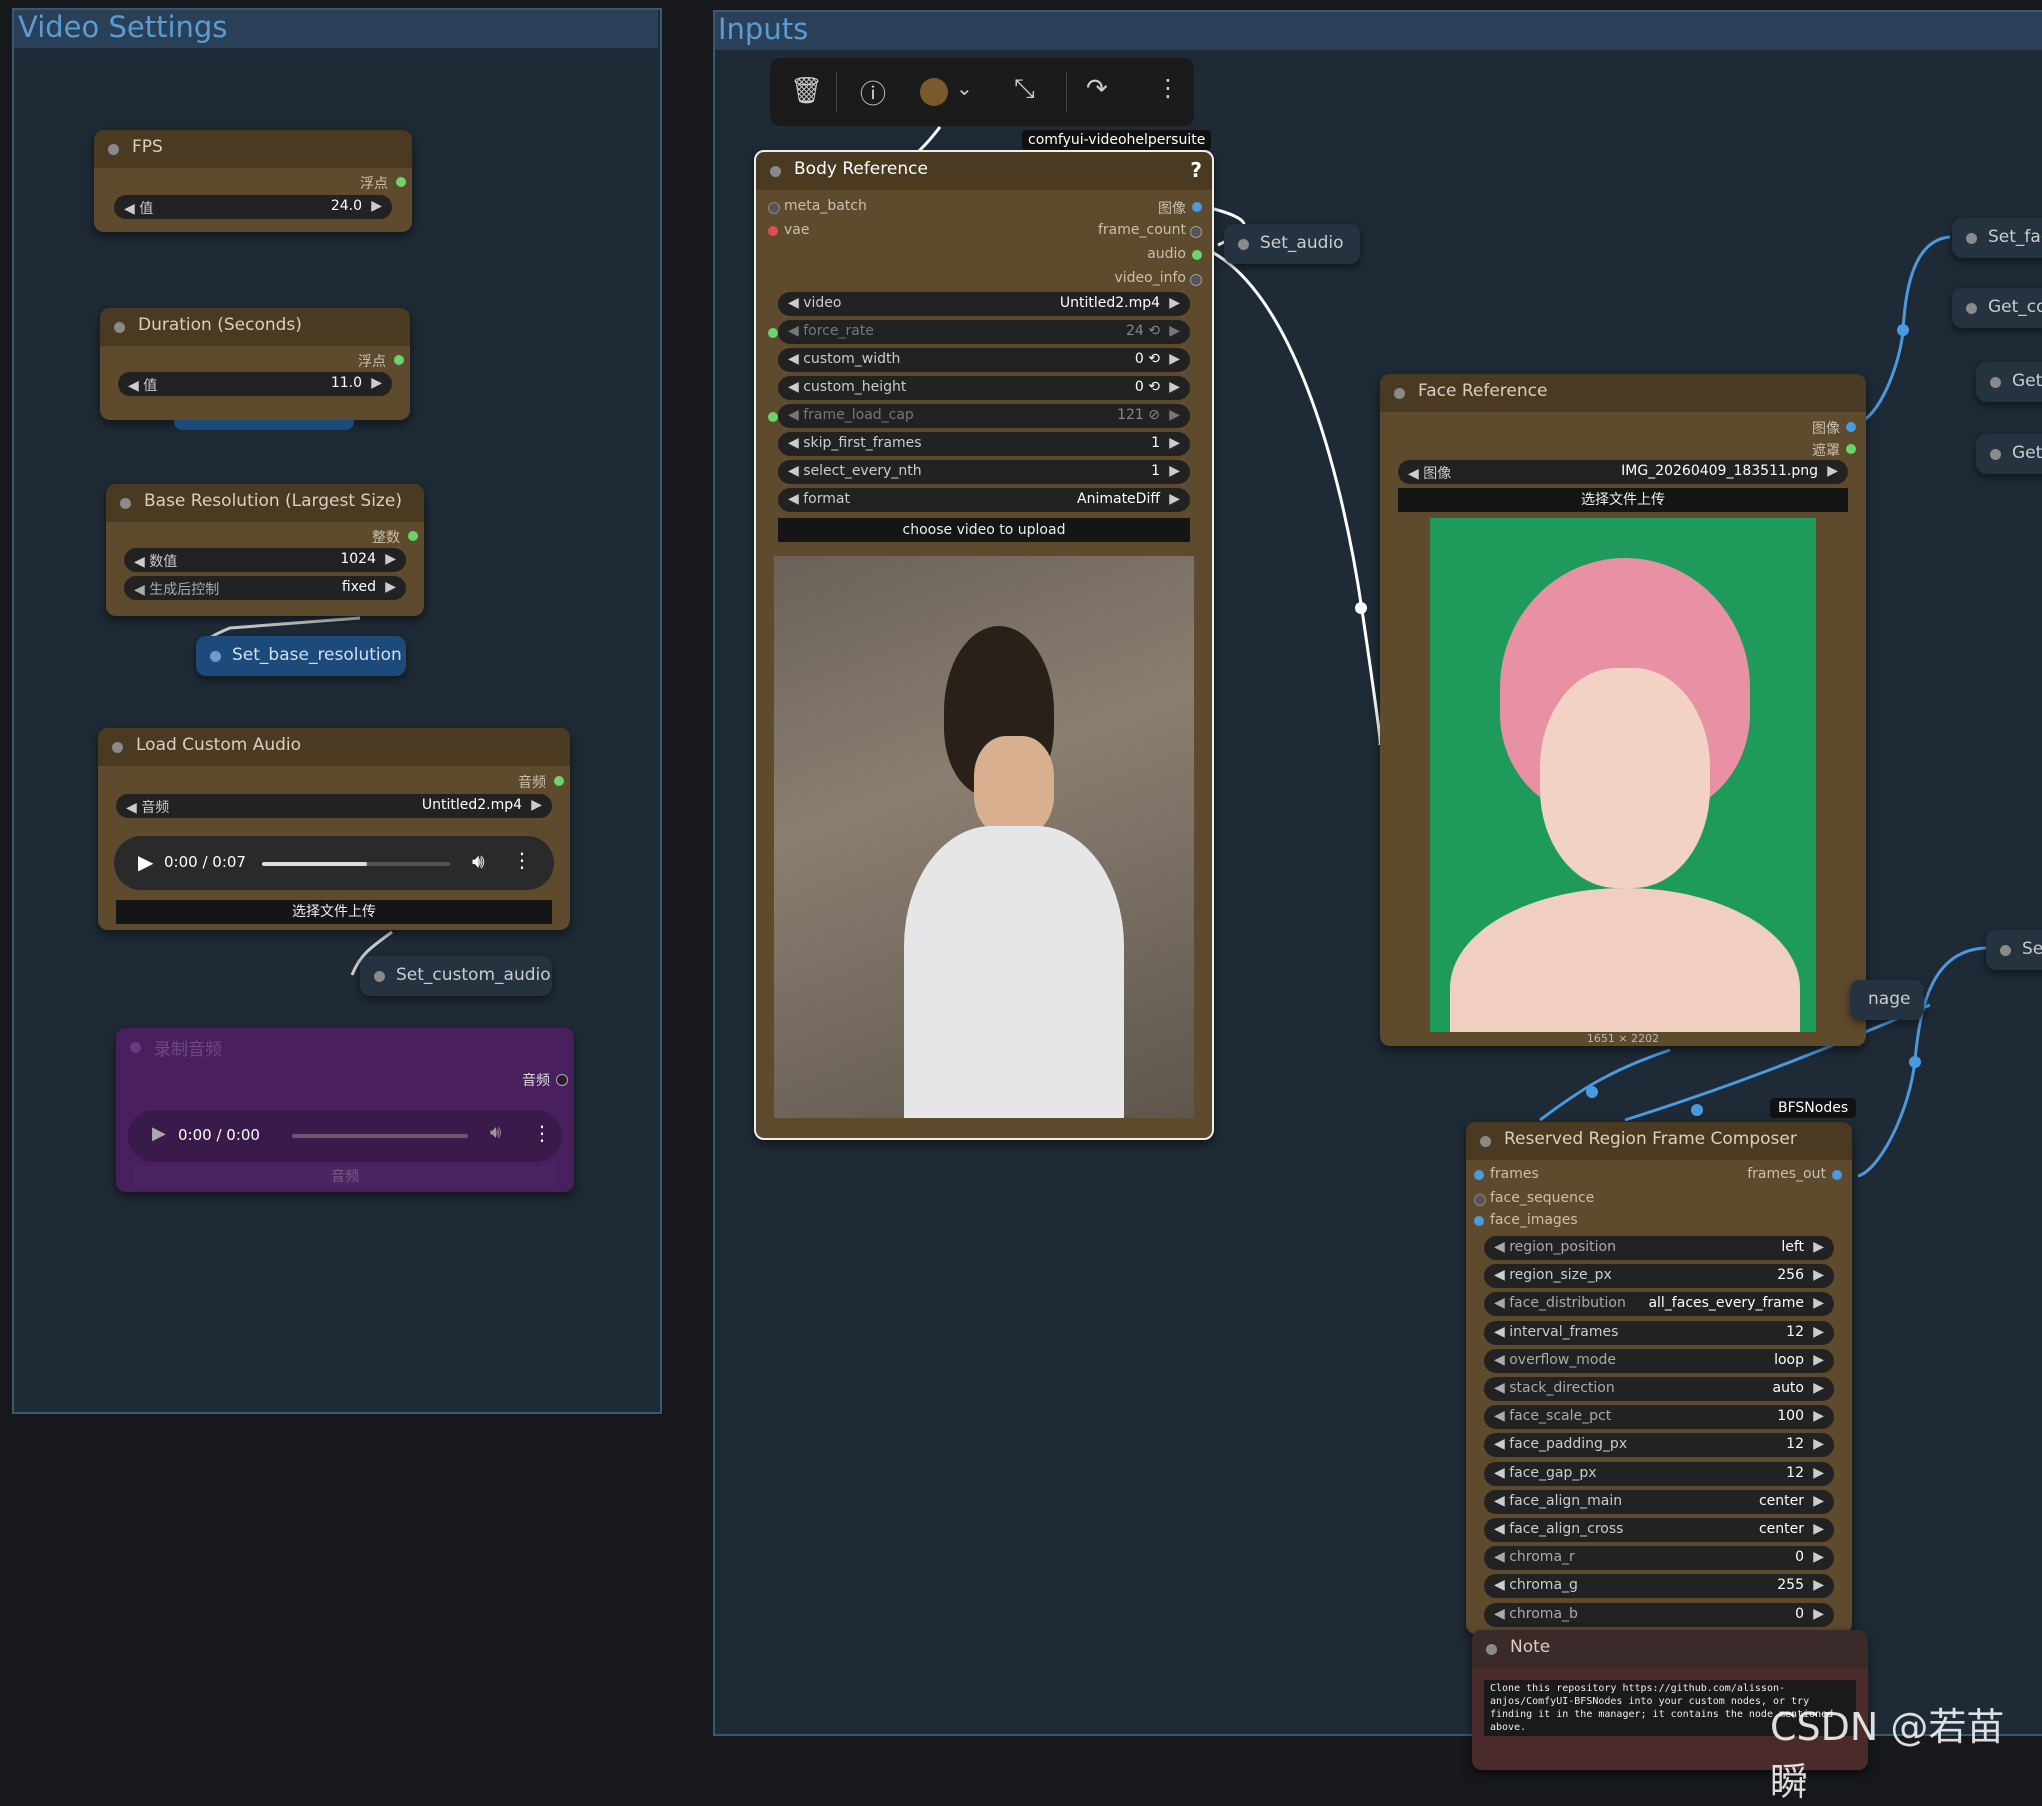  What do you see at coordinates (1659, 1389) in the screenshot?
I see `widget-stack-direction: ◀ stack_direction auto ▶` at bounding box center [1659, 1389].